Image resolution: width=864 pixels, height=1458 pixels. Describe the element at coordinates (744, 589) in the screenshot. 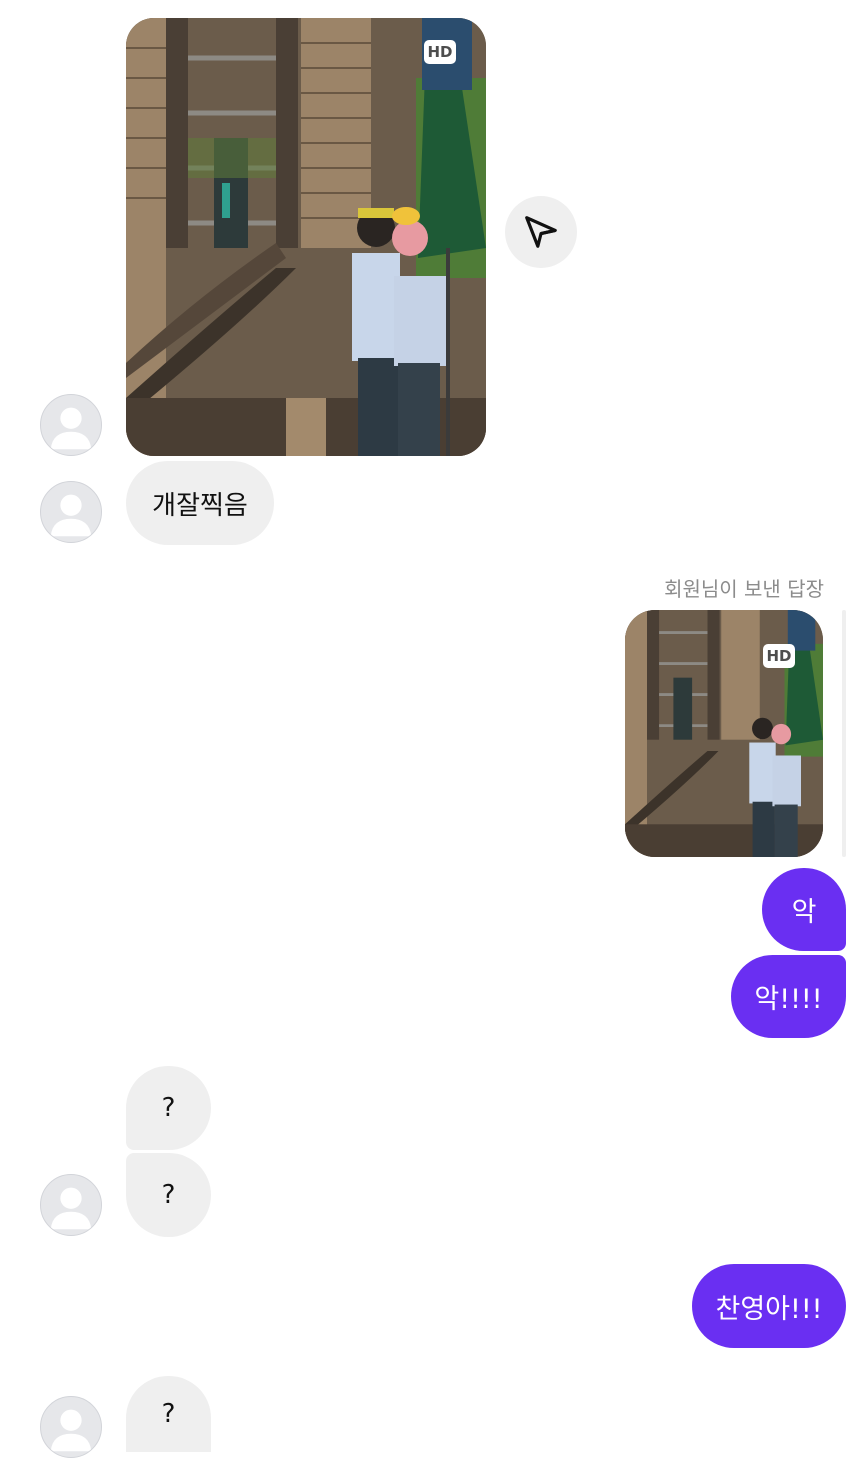

I see `reply-label: 회원님이 보낸 답장` at that location.